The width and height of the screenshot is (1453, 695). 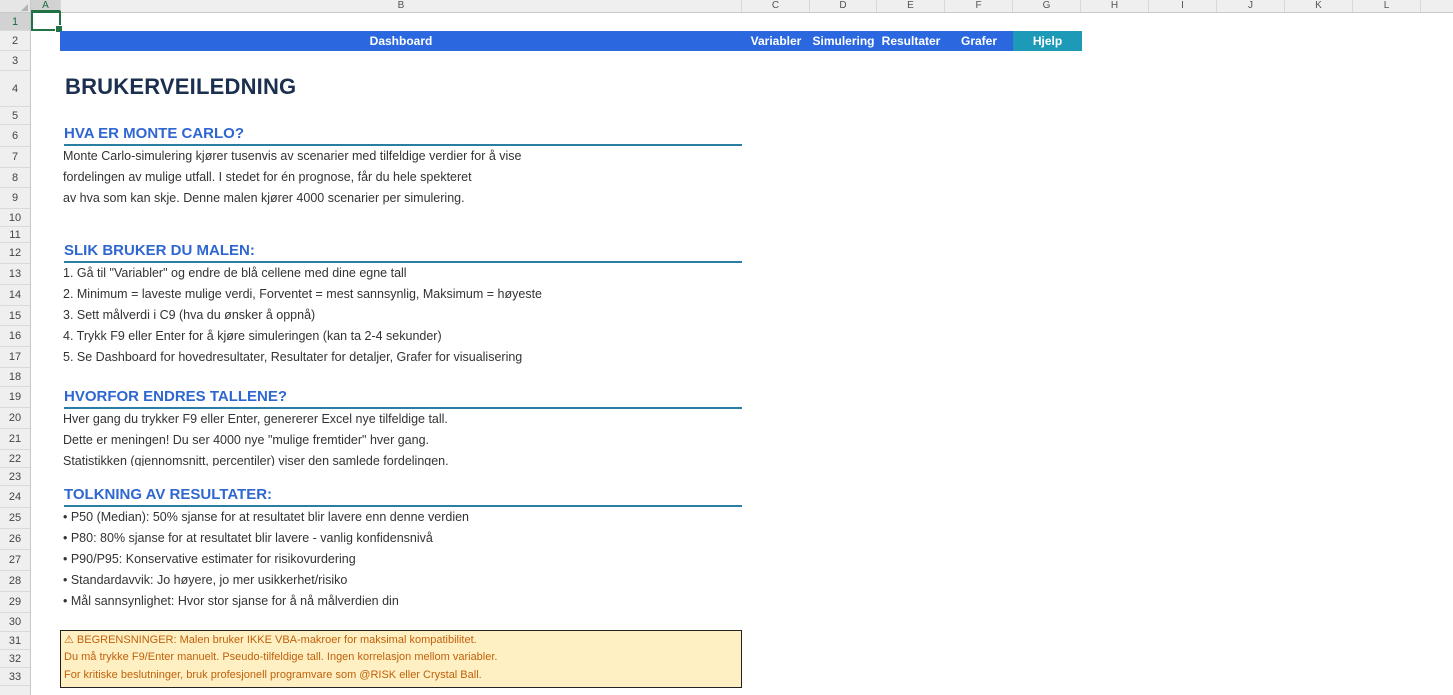 What do you see at coordinates (15, 178) in the screenshot?
I see `row-header: 8` at bounding box center [15, 178].